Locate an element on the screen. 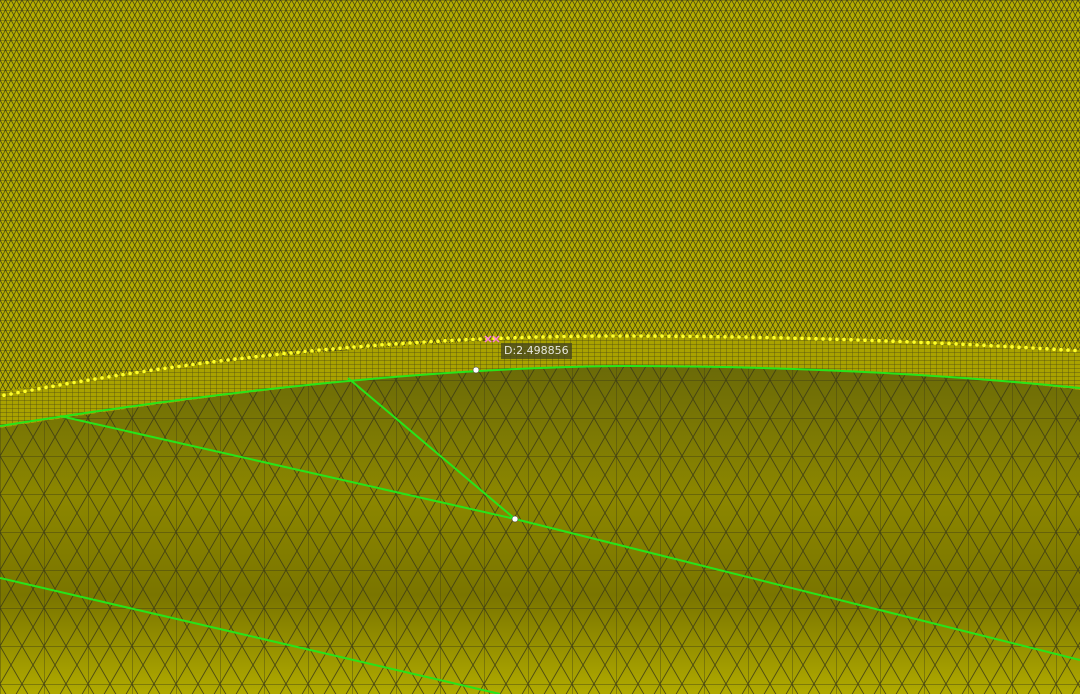 The width and height of the screenshot is (1080, 694). vertex-point-junction is located at coordinates (515, 519).